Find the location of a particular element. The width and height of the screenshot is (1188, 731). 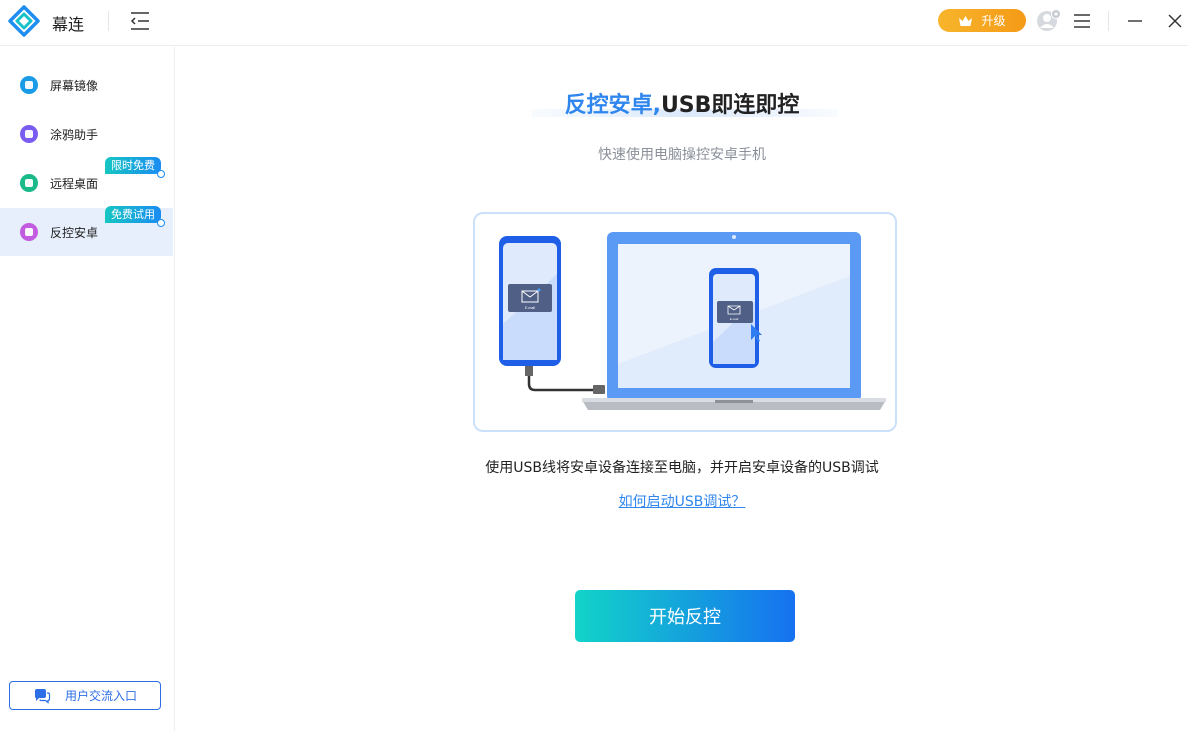

trial-badge-text: 免费试用 is located at coordinates (133, 214).